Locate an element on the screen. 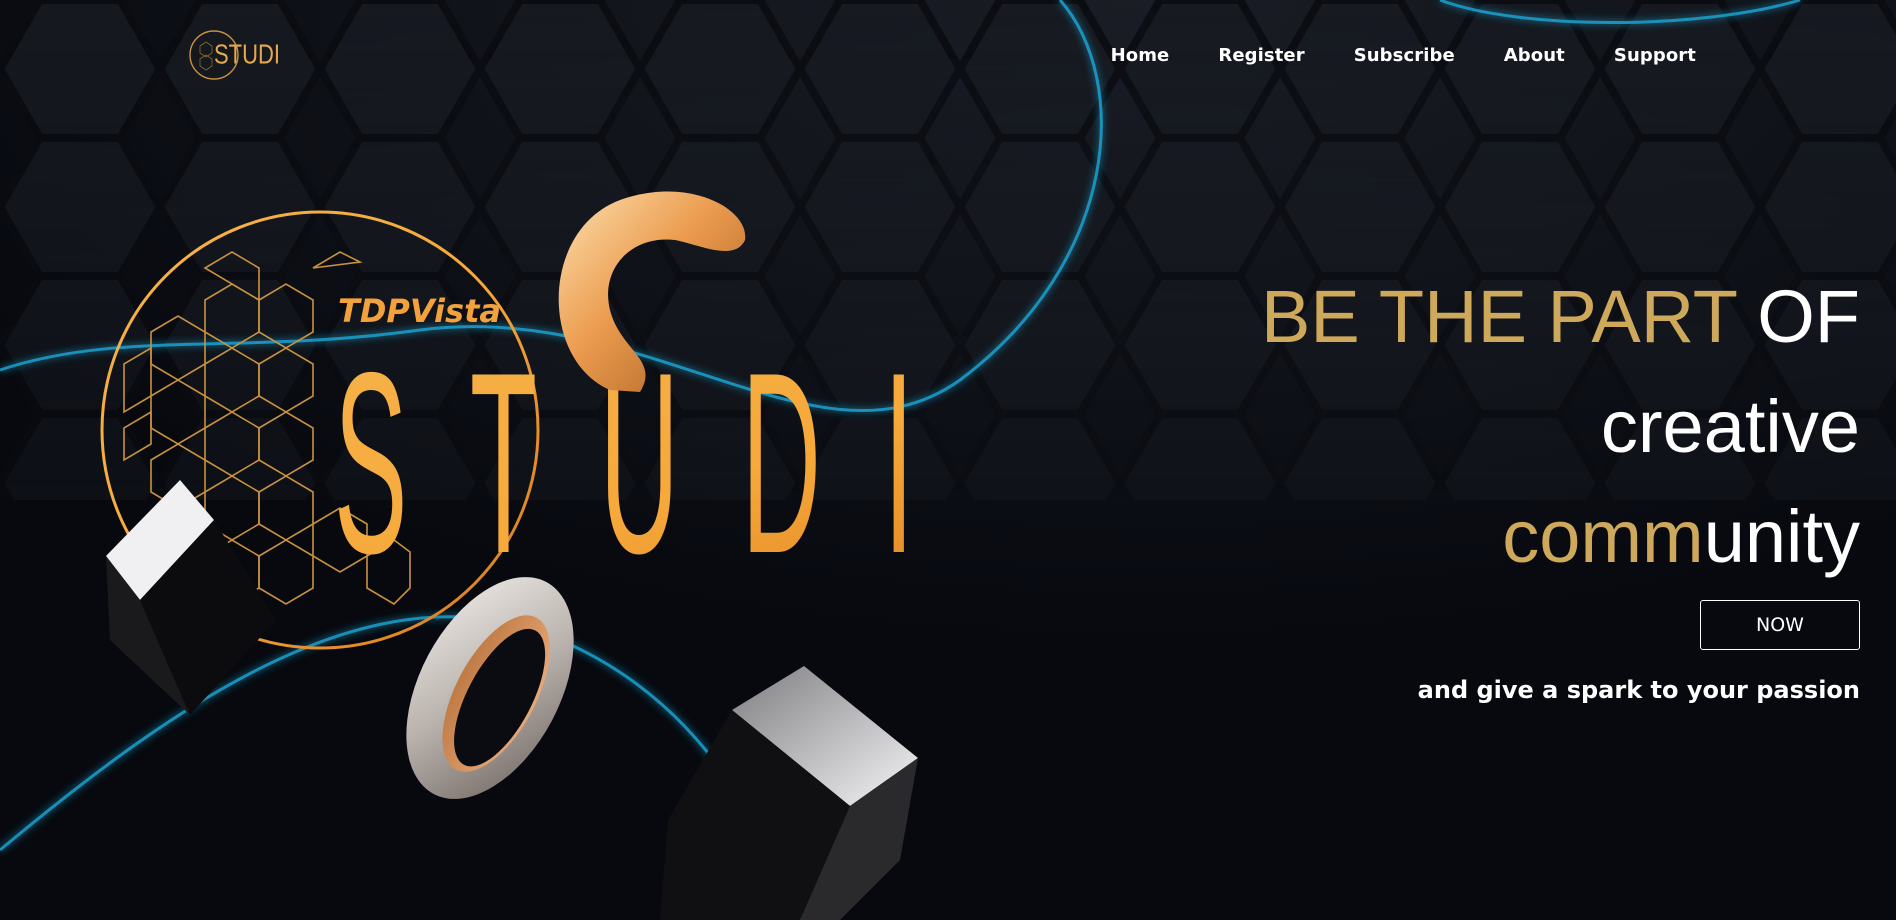 The image size is (1896, 920). nav-item-register: Register is located at coordinates (1261, 55).